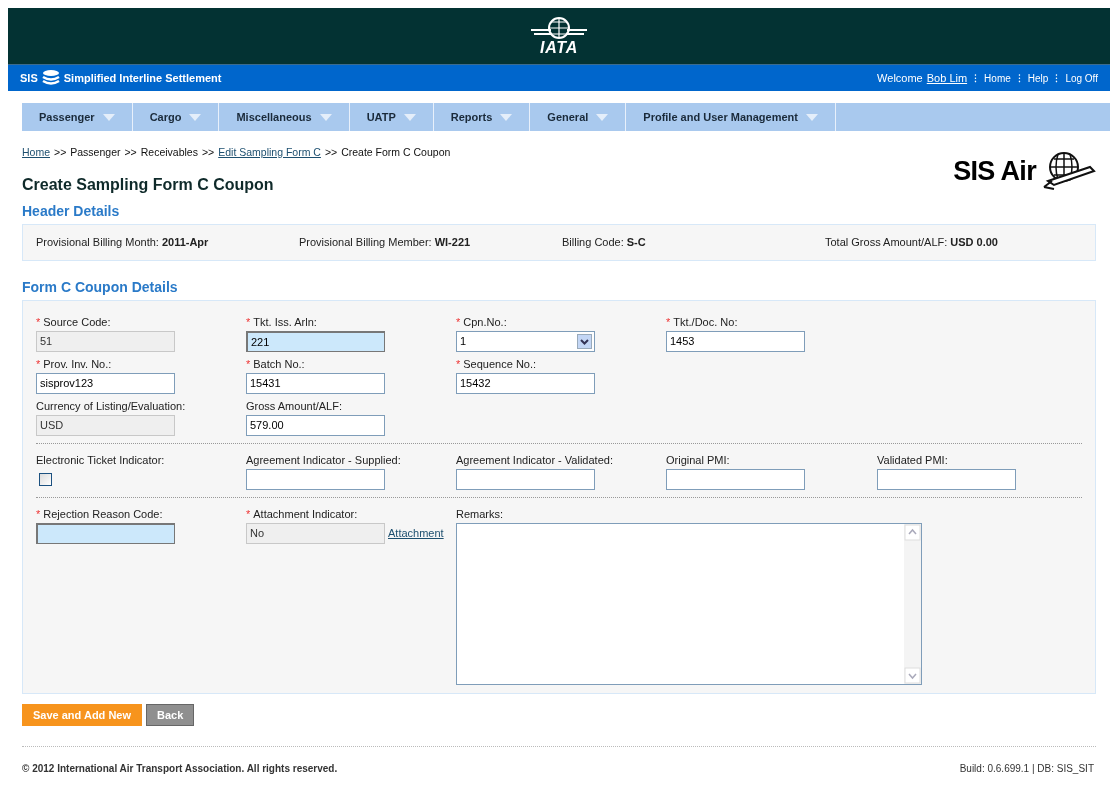 Image resolution: width=1110 pixels, height=785 pixels. What do you see at coordinates (994, 171) in the screenshot?
I see `product-logo-text: SIS Air` at bounding box center [994, 171].